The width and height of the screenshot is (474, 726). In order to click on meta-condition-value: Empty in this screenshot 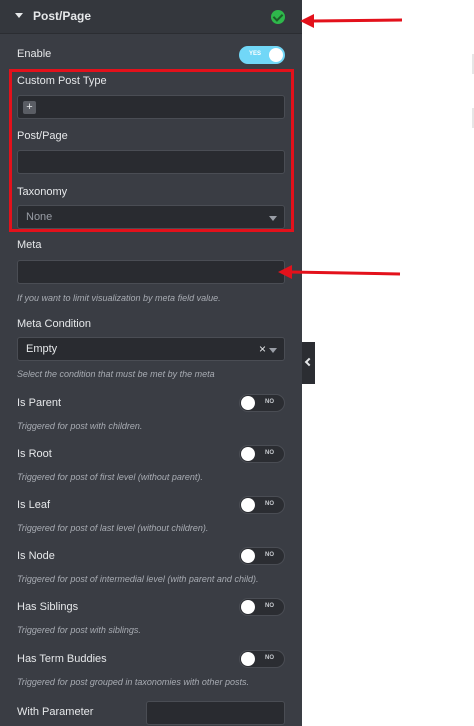, I will do `click(42, 349)`.